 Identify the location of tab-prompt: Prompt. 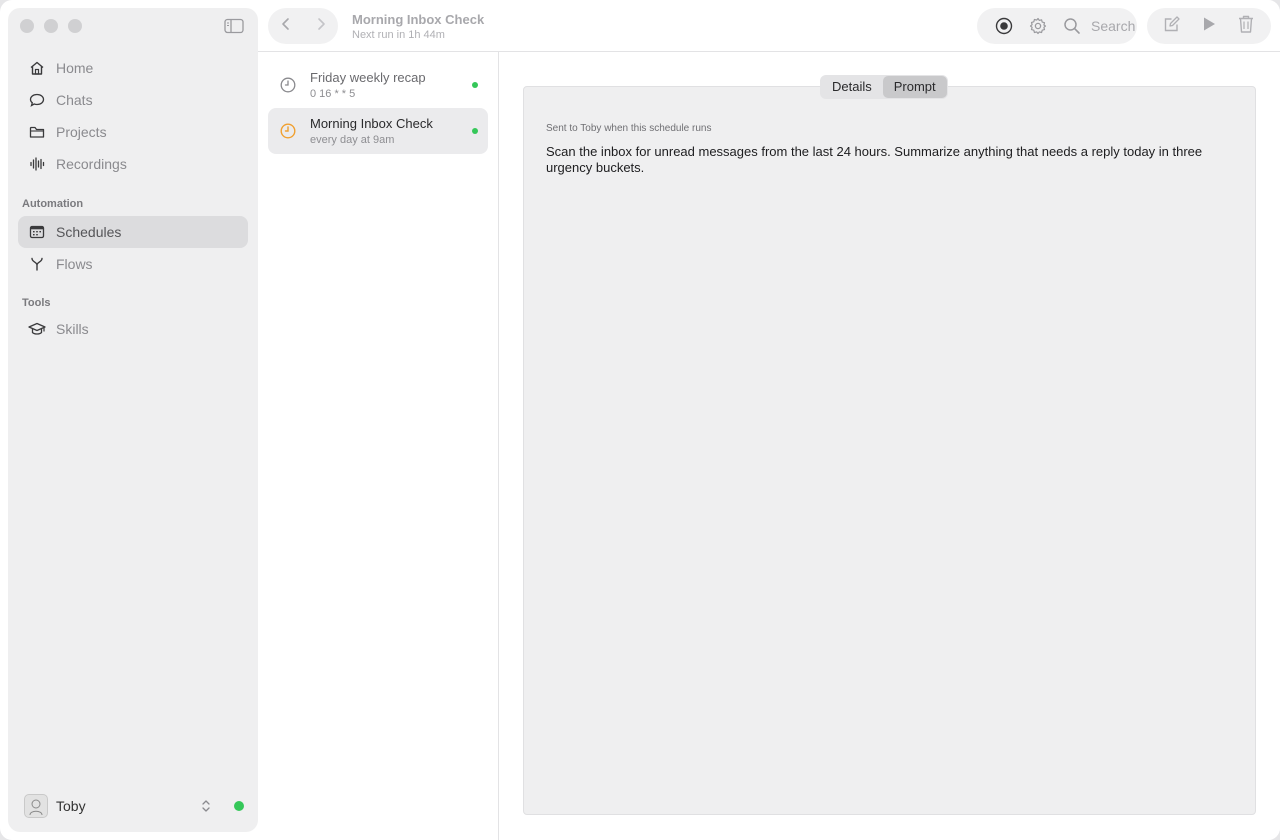
(914, 87).